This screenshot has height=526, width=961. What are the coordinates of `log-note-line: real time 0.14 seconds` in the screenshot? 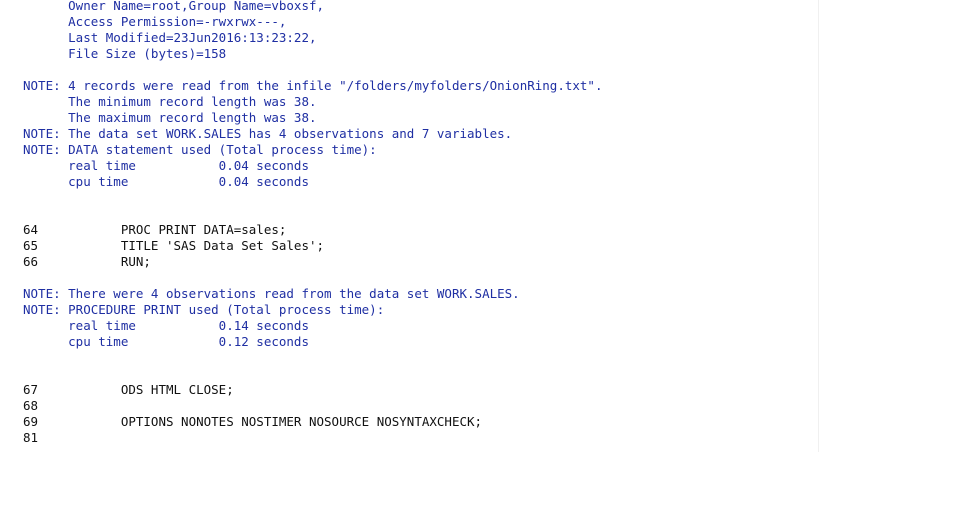 It's located at (166, 325).